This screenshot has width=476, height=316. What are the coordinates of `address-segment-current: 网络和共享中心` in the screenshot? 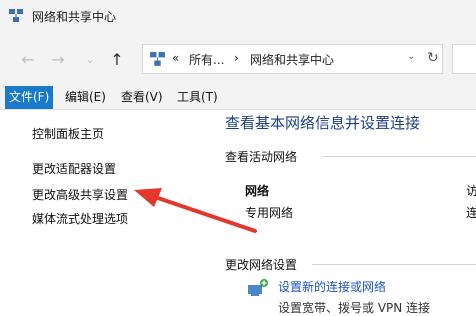 It's located at (292, 59).